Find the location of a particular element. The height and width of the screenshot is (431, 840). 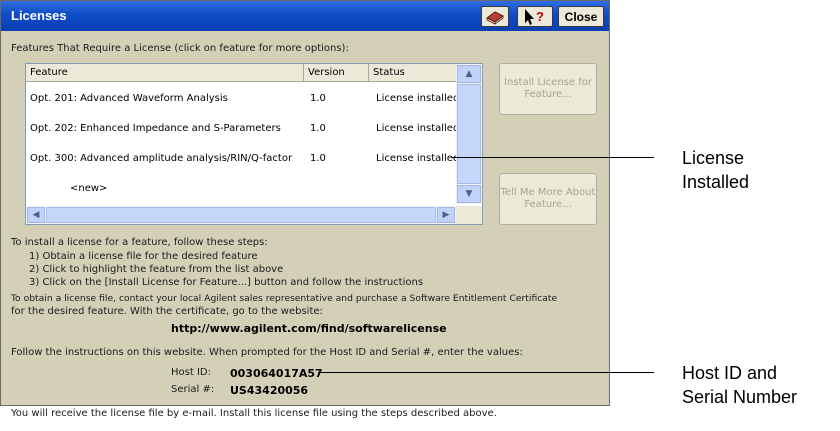

dialog-title: Licenses is located at coordinates (39, 15).